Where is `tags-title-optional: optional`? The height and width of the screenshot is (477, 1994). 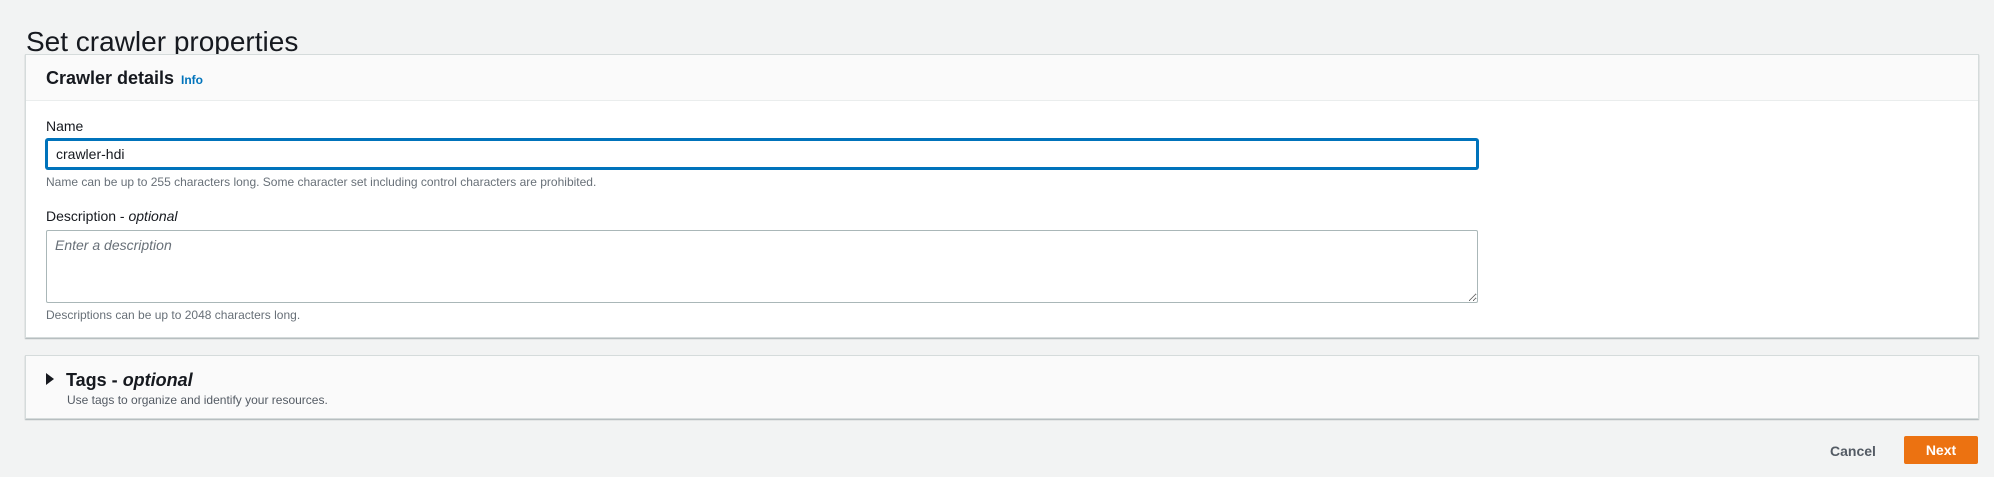
tags-title-optional: optional is located at coordinates (157, 380).